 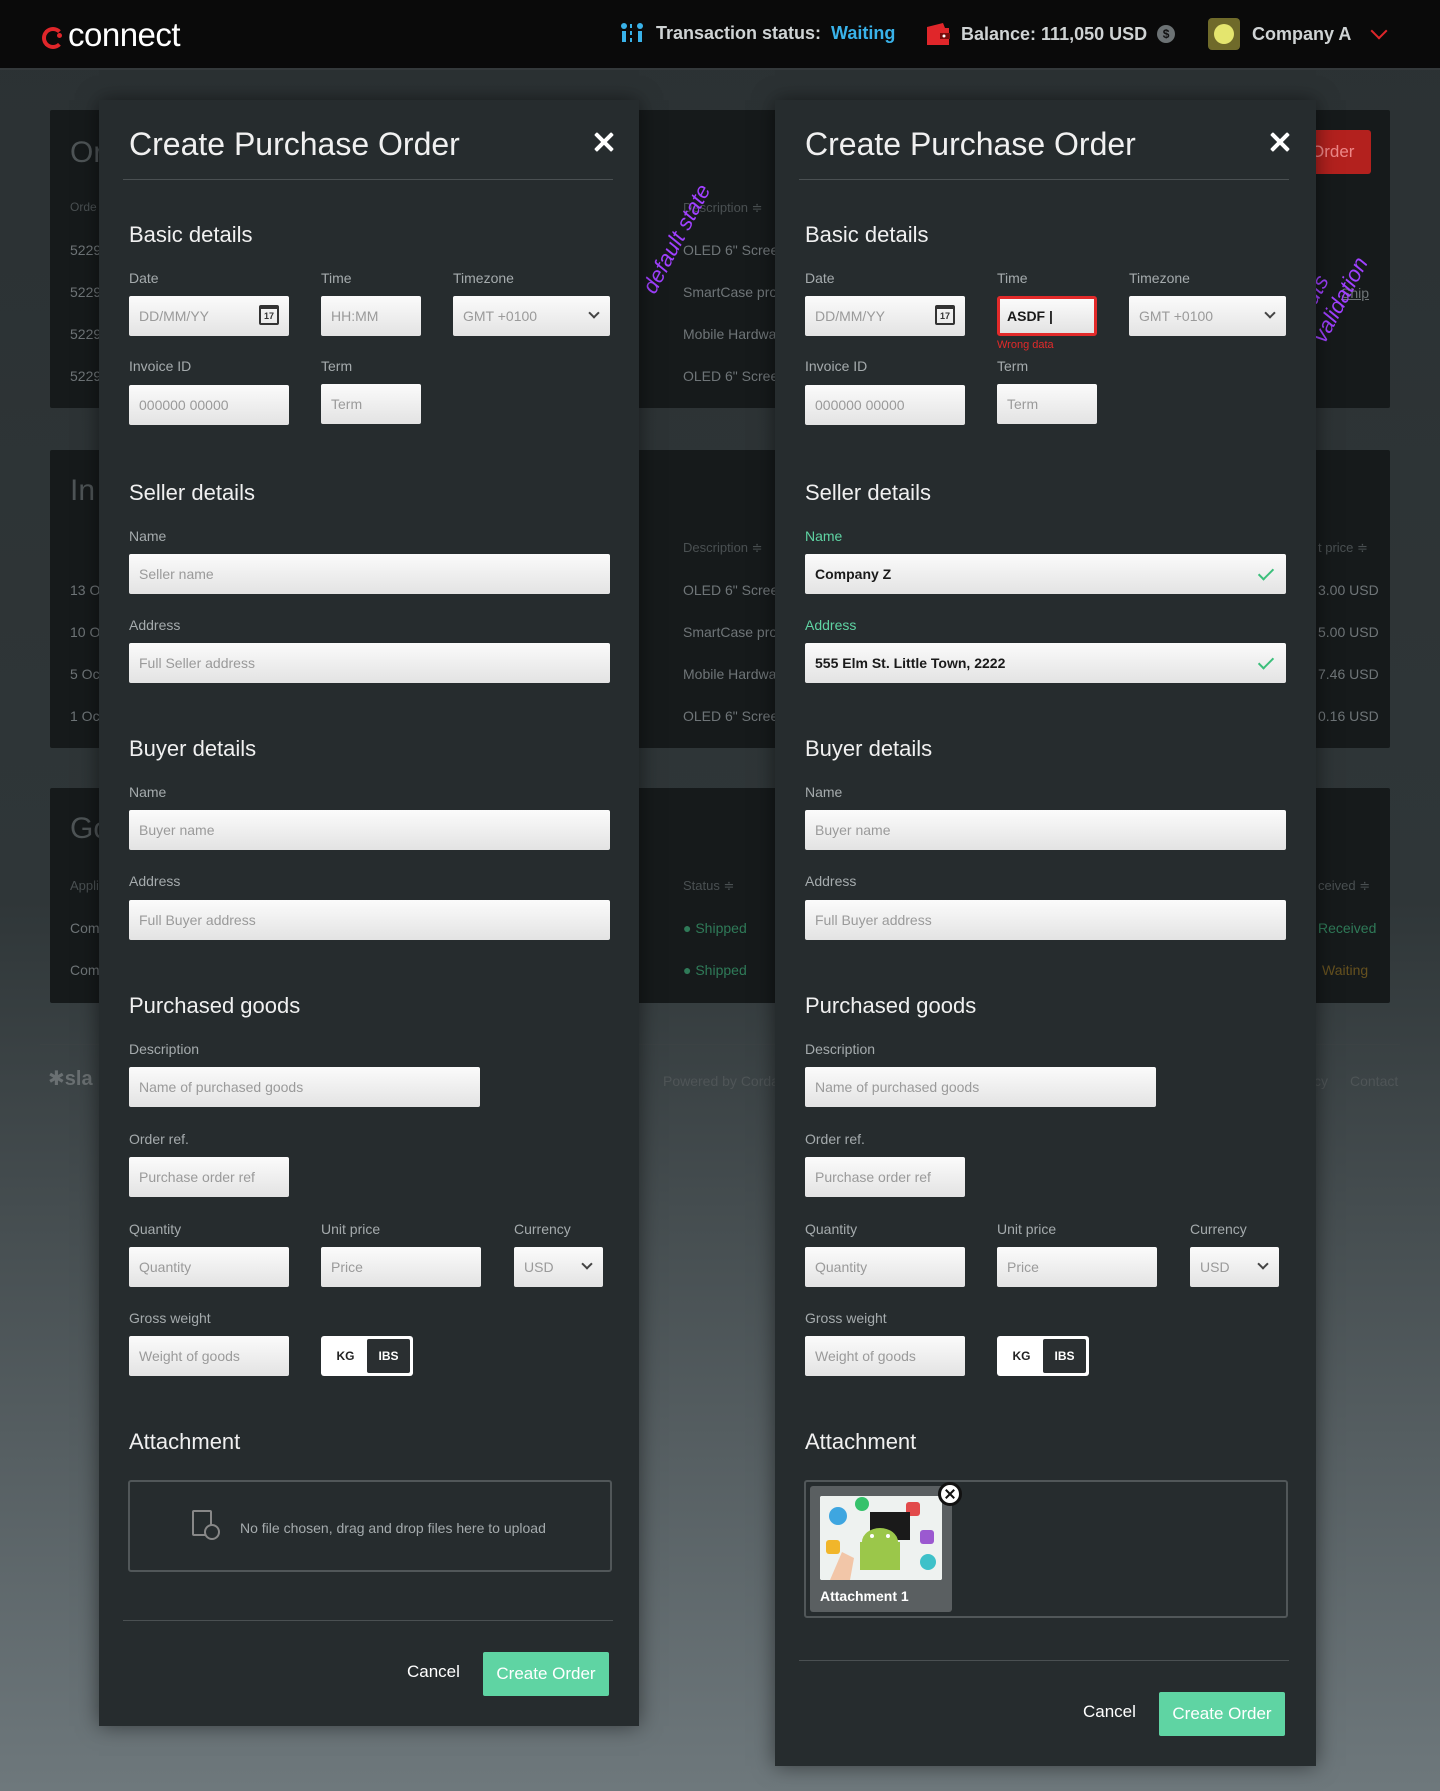 I want to click on upload-file-icon, so click(x=206, y=1525).